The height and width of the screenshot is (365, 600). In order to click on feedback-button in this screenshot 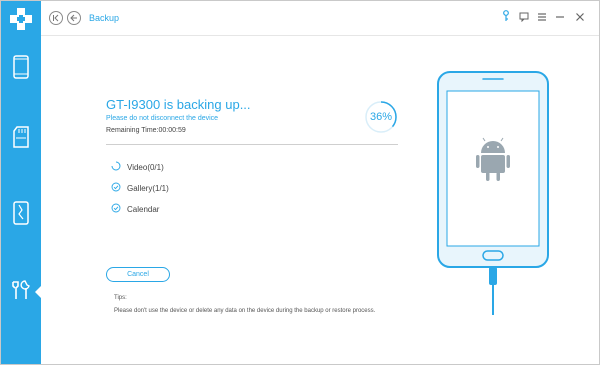, I will do `click(524, 18)`.